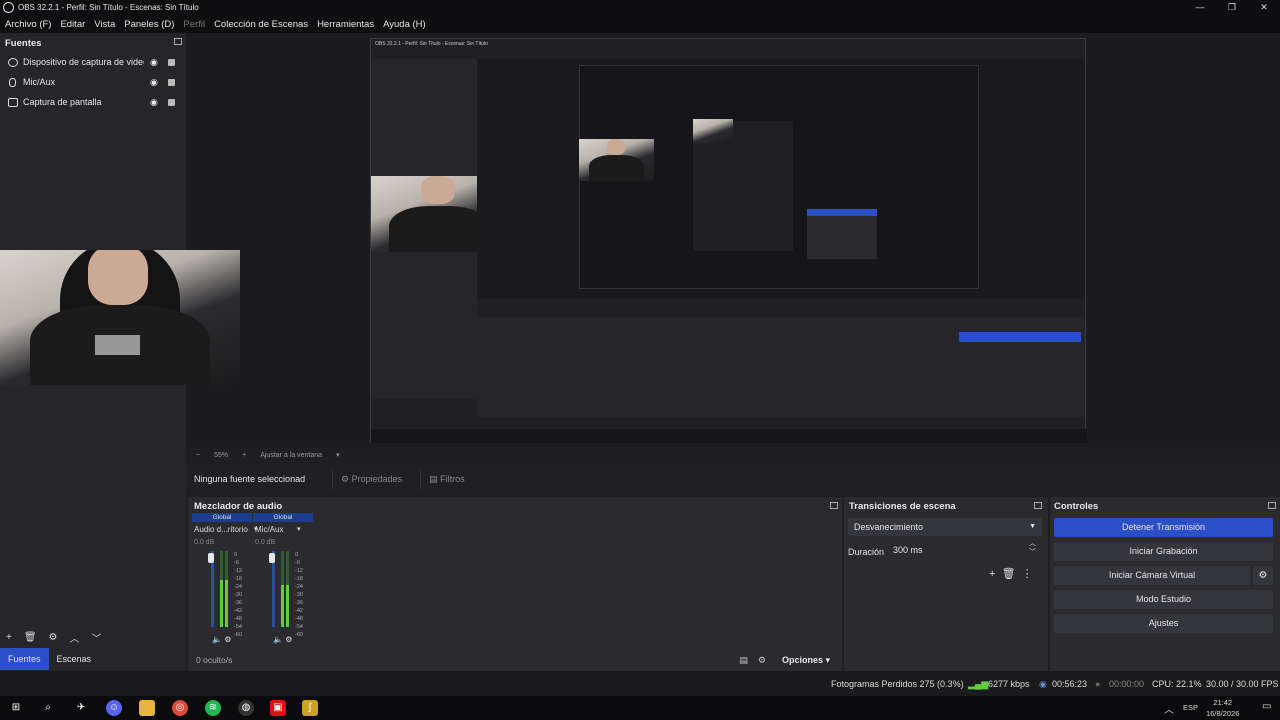  What do you see at coordinates (1032, 548) in the screenshot?
I see `stepper-icon: ︿ ﹀` at bounding box center [1032, 548].